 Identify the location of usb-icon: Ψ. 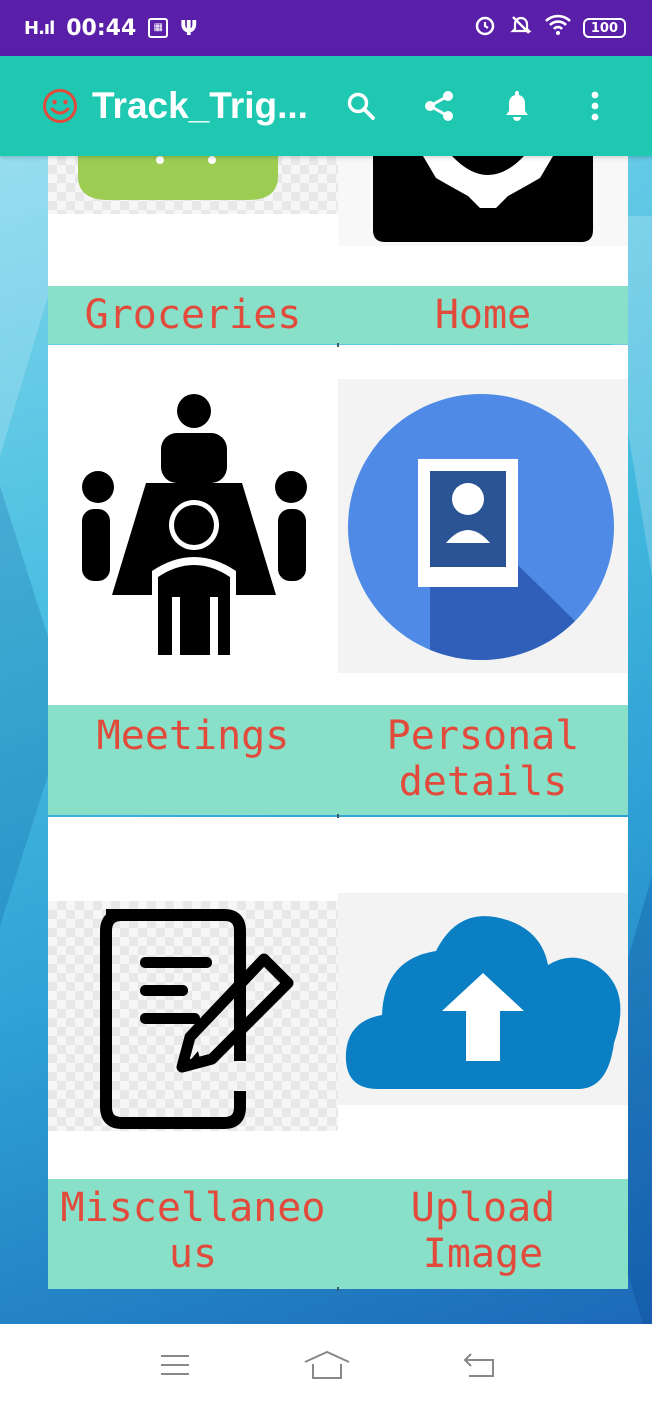
(189, 28).